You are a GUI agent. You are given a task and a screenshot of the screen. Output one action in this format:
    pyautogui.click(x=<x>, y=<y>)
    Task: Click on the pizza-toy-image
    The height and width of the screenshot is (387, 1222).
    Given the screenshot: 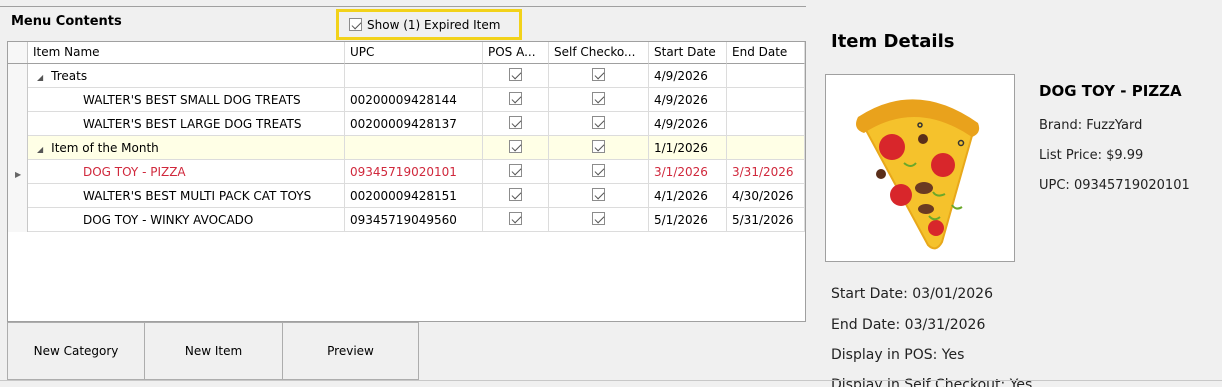 What is the action you would take?
    pyautogui.click(x=920, y=168)
    